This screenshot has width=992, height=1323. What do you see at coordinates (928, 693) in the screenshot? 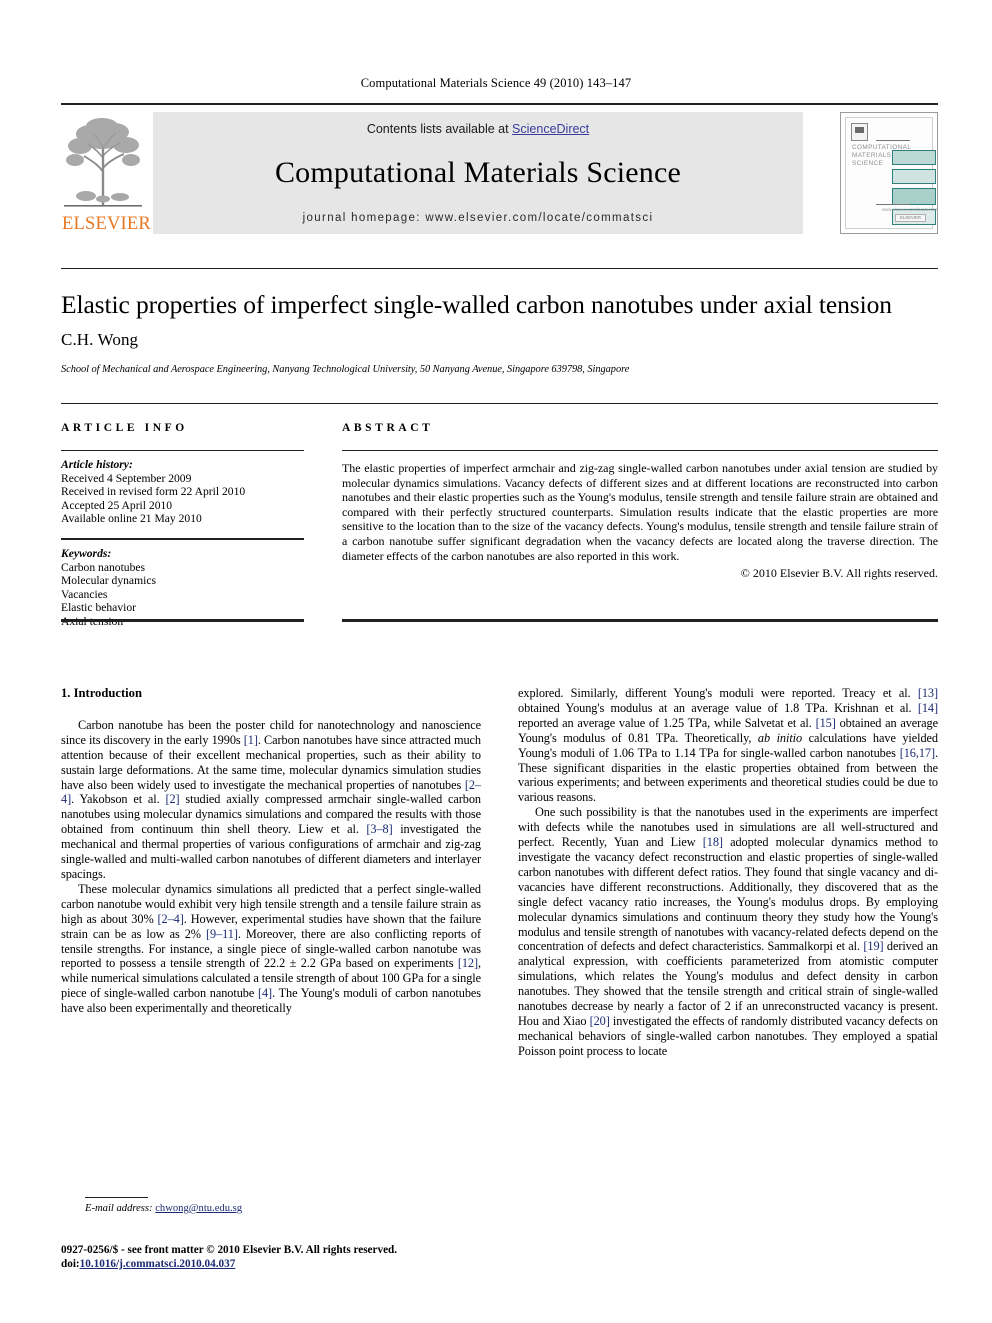
I see `citation-ref: [13]` at bounding box center [928, 693].